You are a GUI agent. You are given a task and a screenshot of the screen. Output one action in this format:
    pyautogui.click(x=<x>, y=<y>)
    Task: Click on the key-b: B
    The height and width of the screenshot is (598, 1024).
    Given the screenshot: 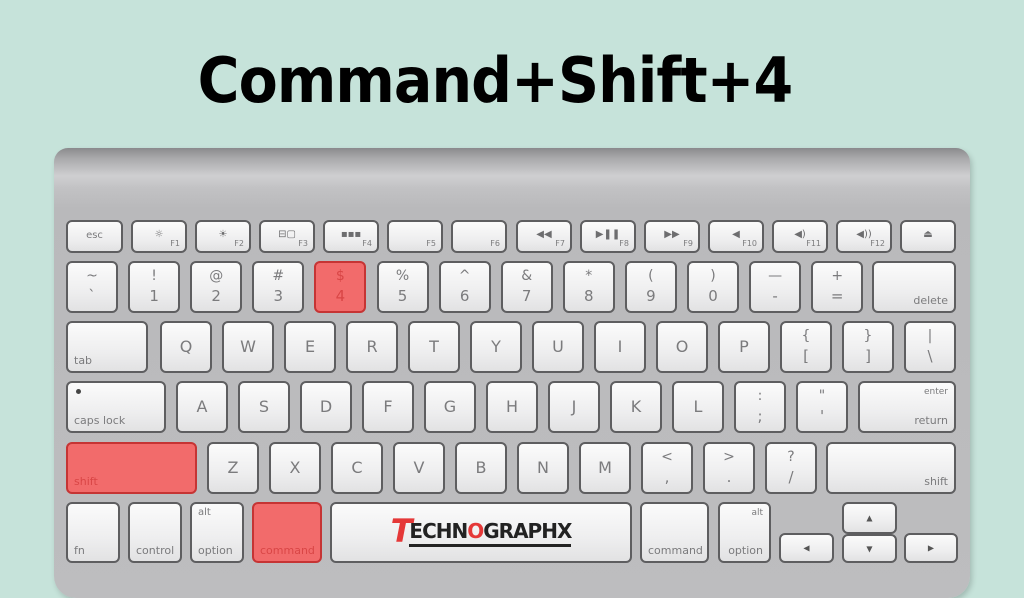 What is the action you would take?
    pyautogui.click(x=481, y=468)
    